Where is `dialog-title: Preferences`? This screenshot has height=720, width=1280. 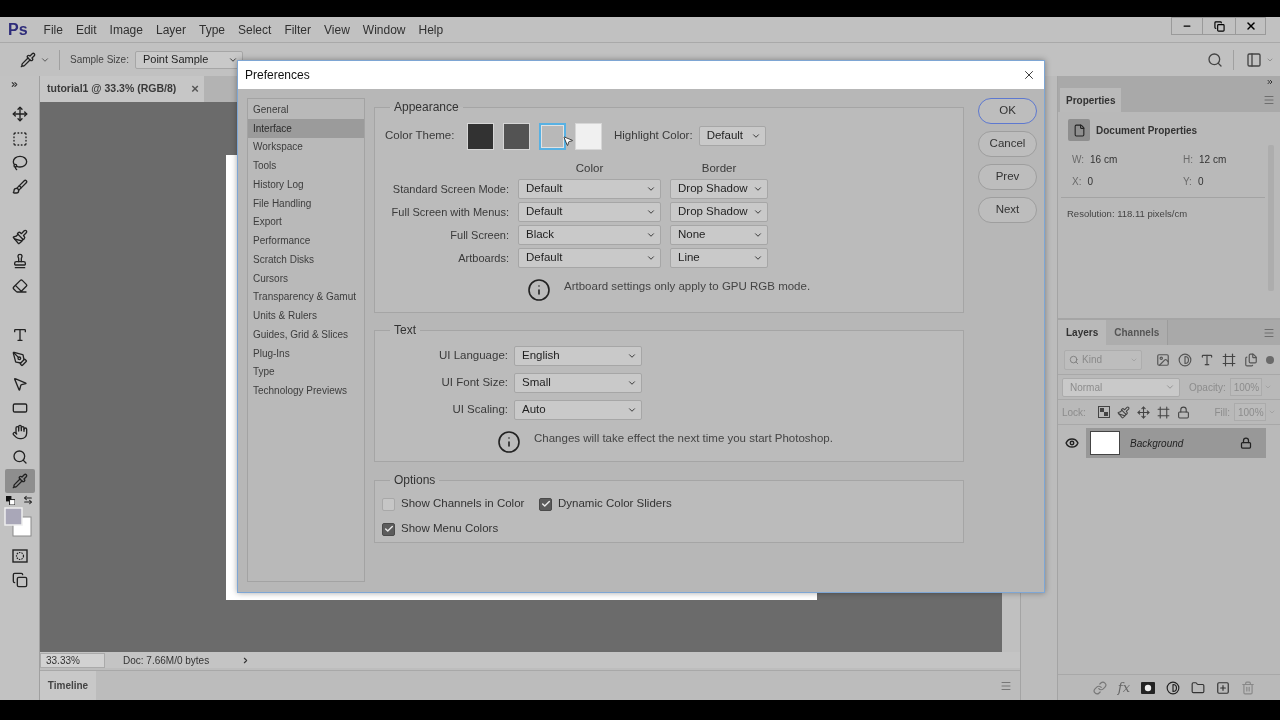
dialog-title: Preferences is located at coordinates (277, 75).